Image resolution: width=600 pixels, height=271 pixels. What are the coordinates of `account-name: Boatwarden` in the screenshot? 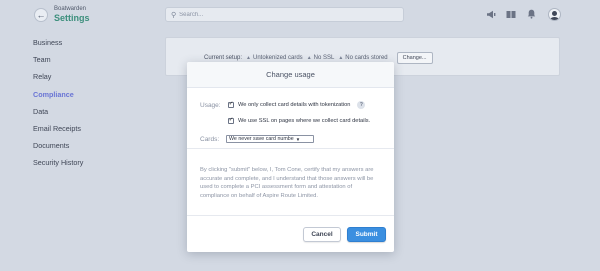 It's located at (70, 9).